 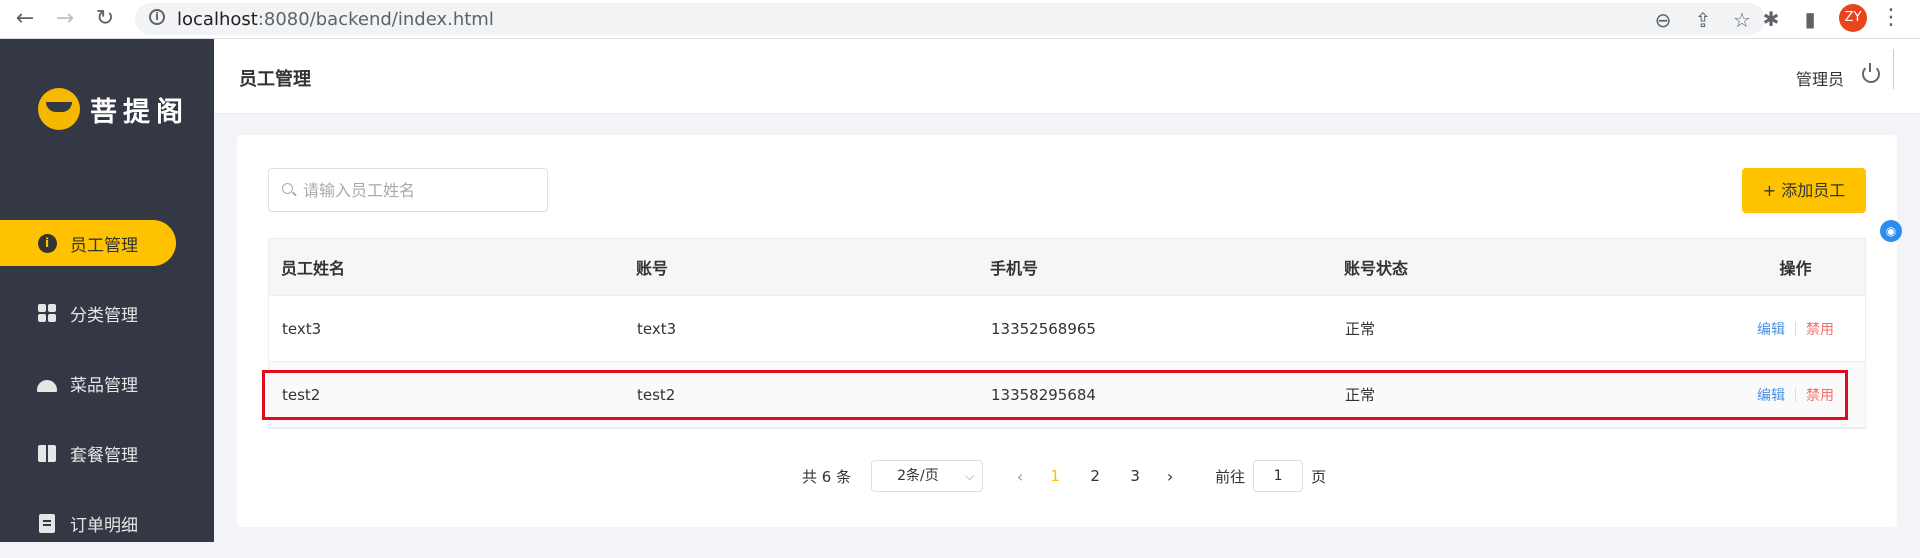 I want to click on goto-suffix: 页, so click(x=1319, y=476).